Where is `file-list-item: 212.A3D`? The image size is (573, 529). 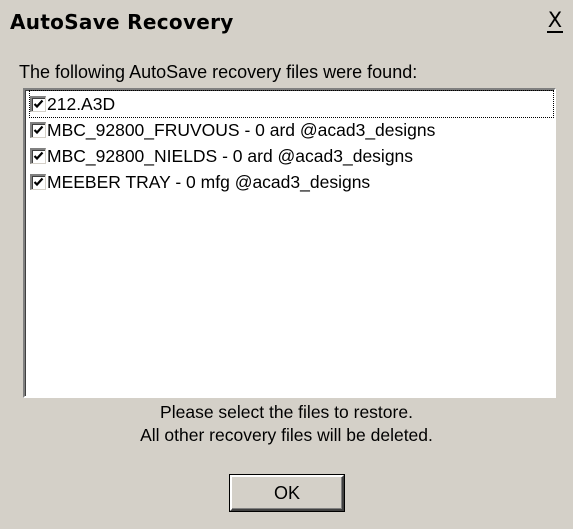 file-list-item: 212.A3D is located at coordinates (291, 104).